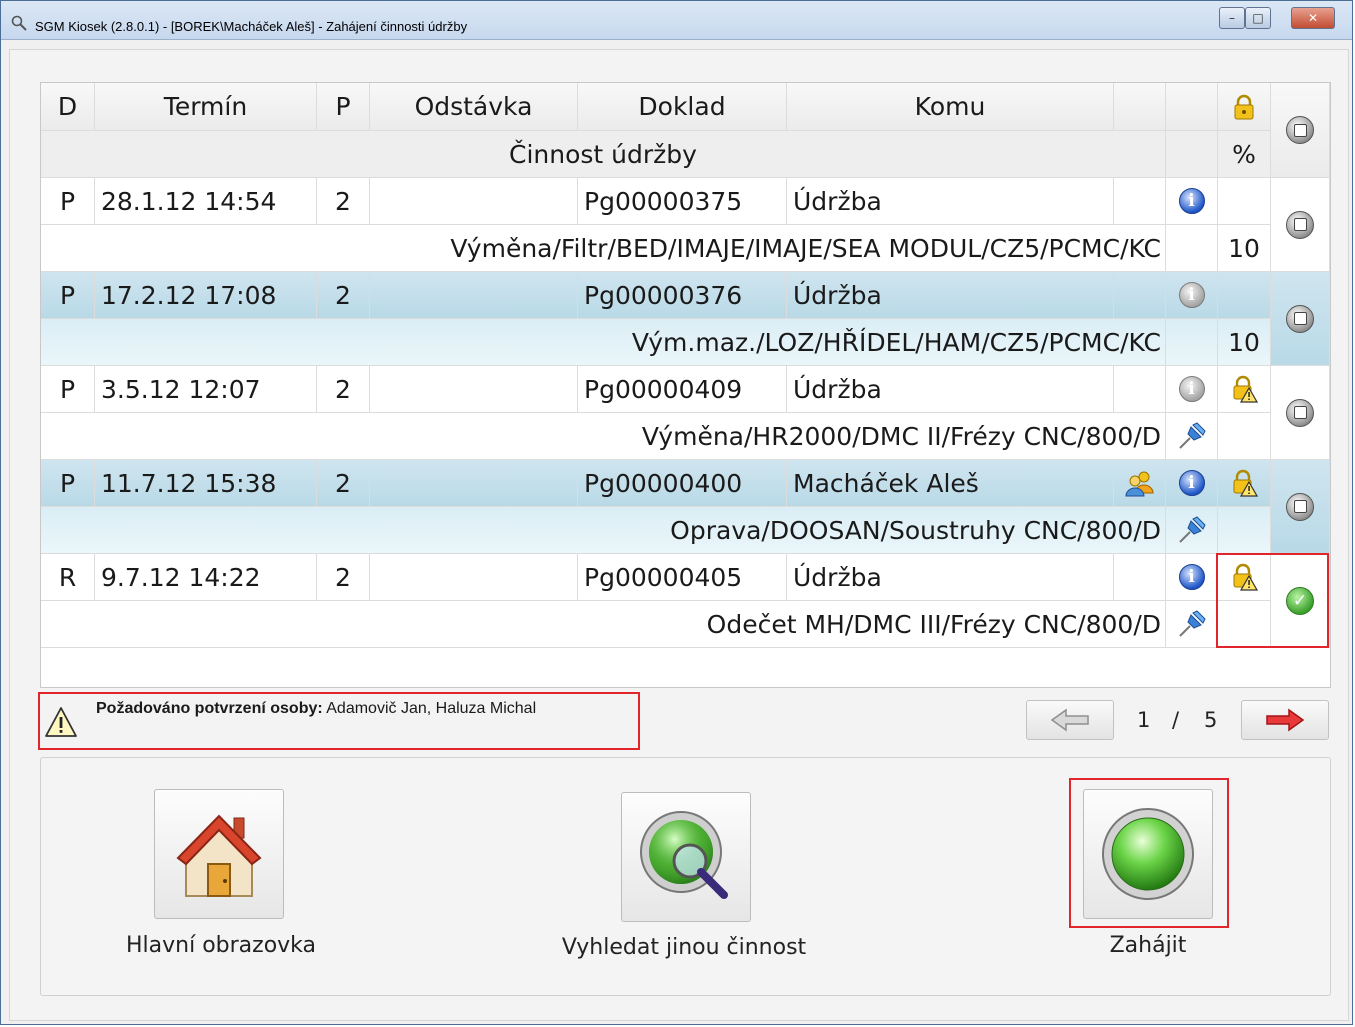 Image resolution: width=1355 pixels, height=1027 pixels. I want to click on subheader-activity: Činnost údržby, so click(603, 154).